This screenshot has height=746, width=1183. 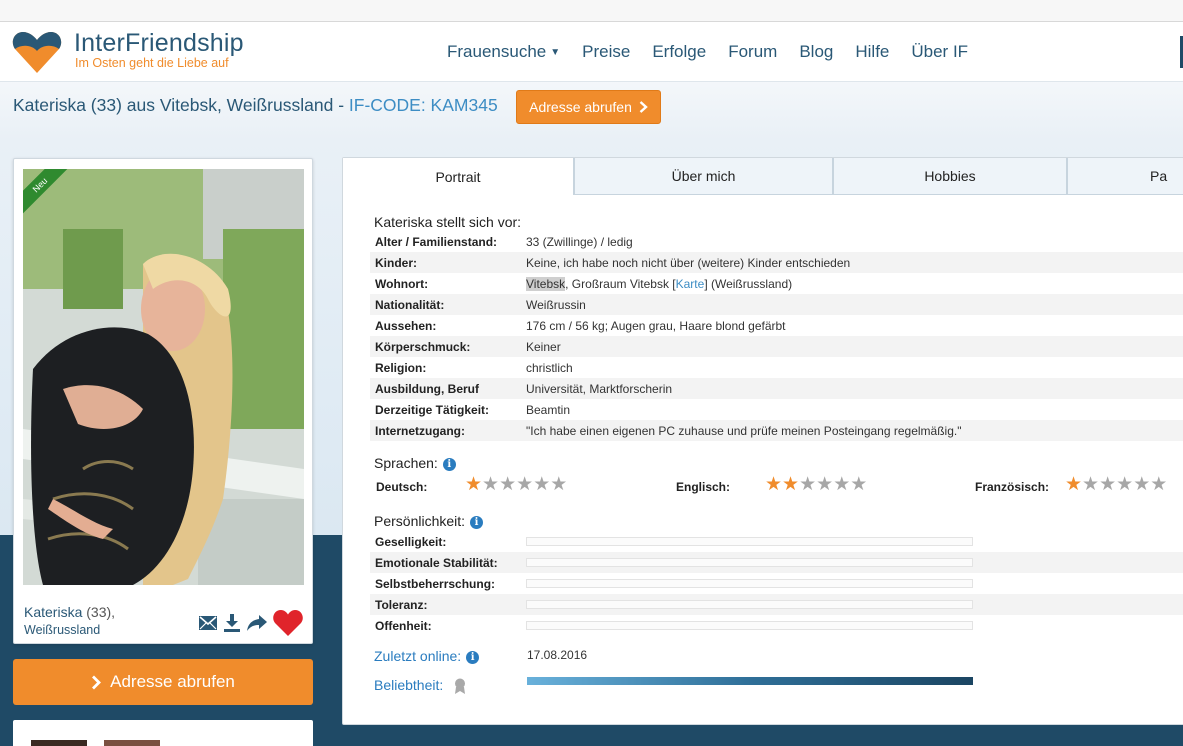 What do you see at coordinates (588, 107) in the screenshot?
I see `adresse-abrufen-button: Adresse abrufen` at bounding box center [588, 107].